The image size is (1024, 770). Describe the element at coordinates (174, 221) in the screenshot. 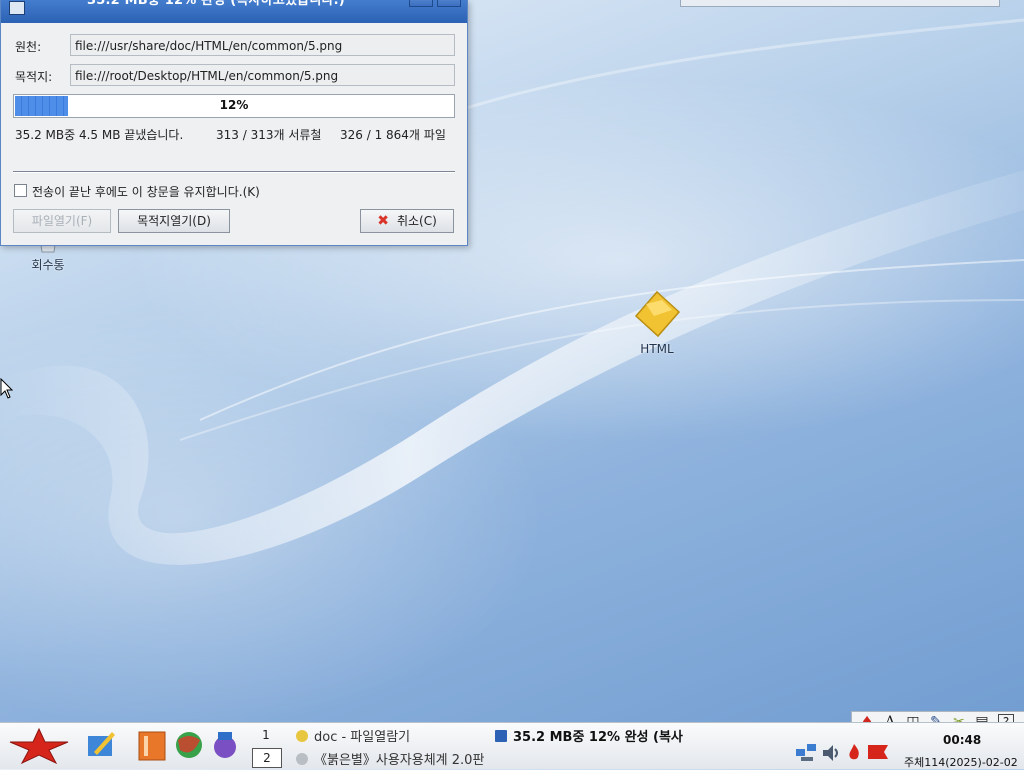

I see `open-destination-button: 목적지열기(D)` at that location.